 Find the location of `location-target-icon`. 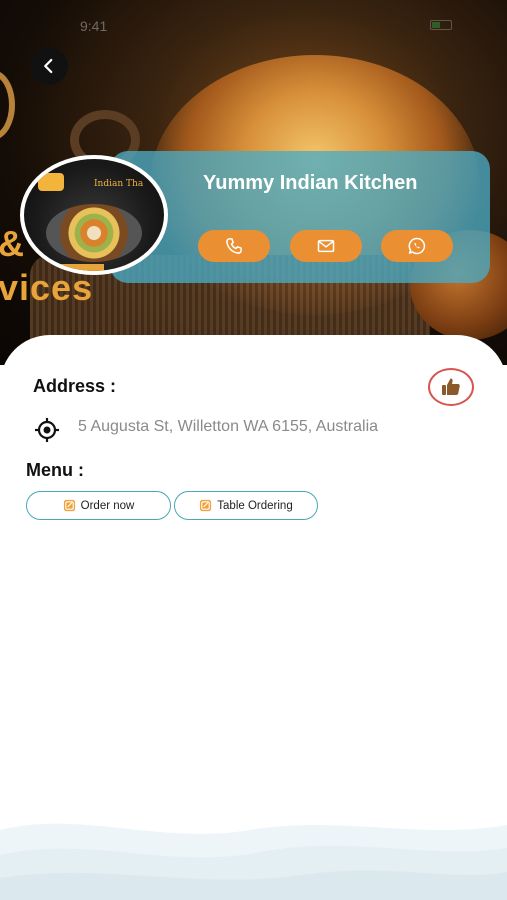

location-target-icon is located at coordinates (47, 430).